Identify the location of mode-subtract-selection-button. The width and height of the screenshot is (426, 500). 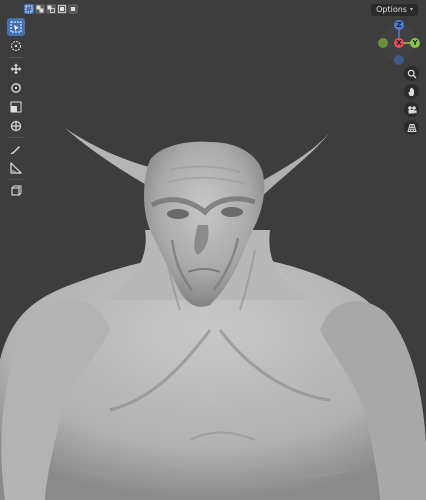
(51, 9).